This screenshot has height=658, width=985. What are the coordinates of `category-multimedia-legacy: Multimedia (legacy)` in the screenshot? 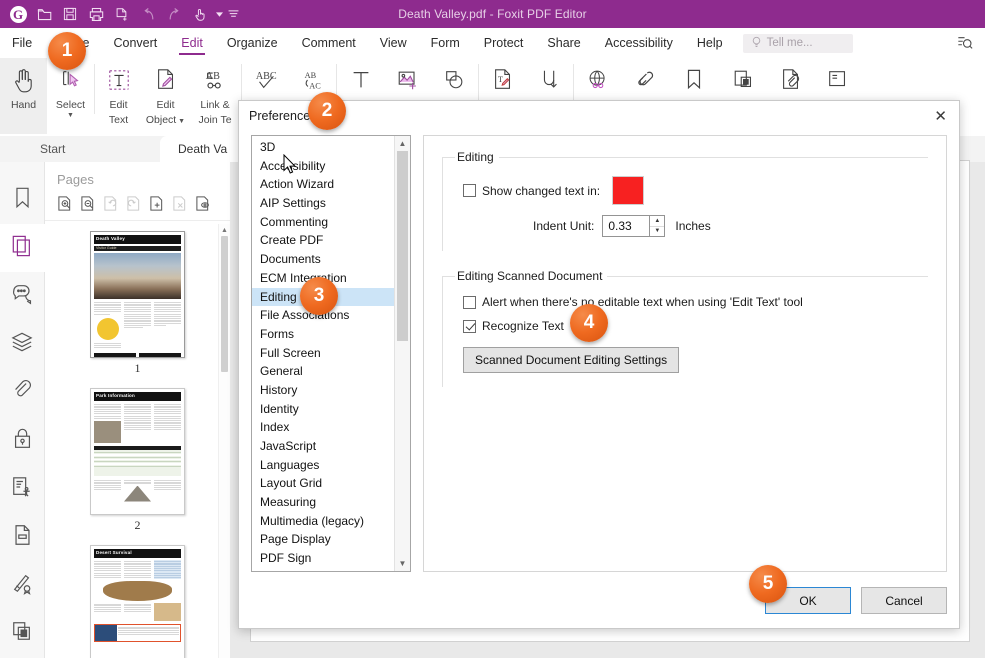 It's located at (331, 521).